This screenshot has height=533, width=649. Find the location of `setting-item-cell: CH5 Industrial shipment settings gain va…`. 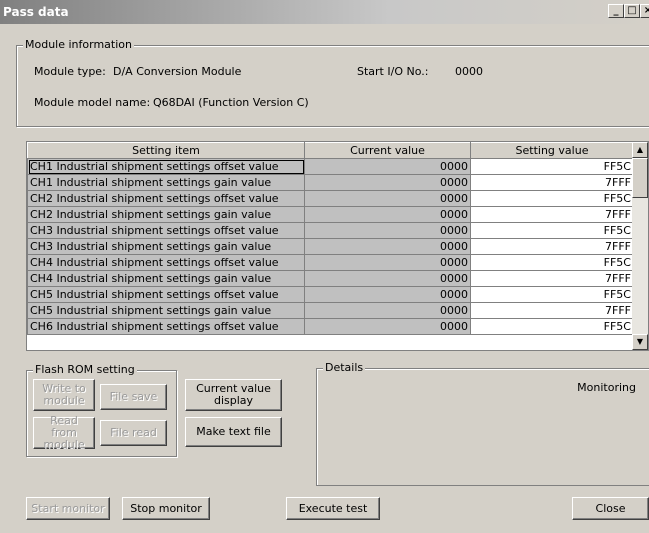

setting-item-cell: CH5 Industrial shipment settings gain va… is located at coordinates (166, 310).